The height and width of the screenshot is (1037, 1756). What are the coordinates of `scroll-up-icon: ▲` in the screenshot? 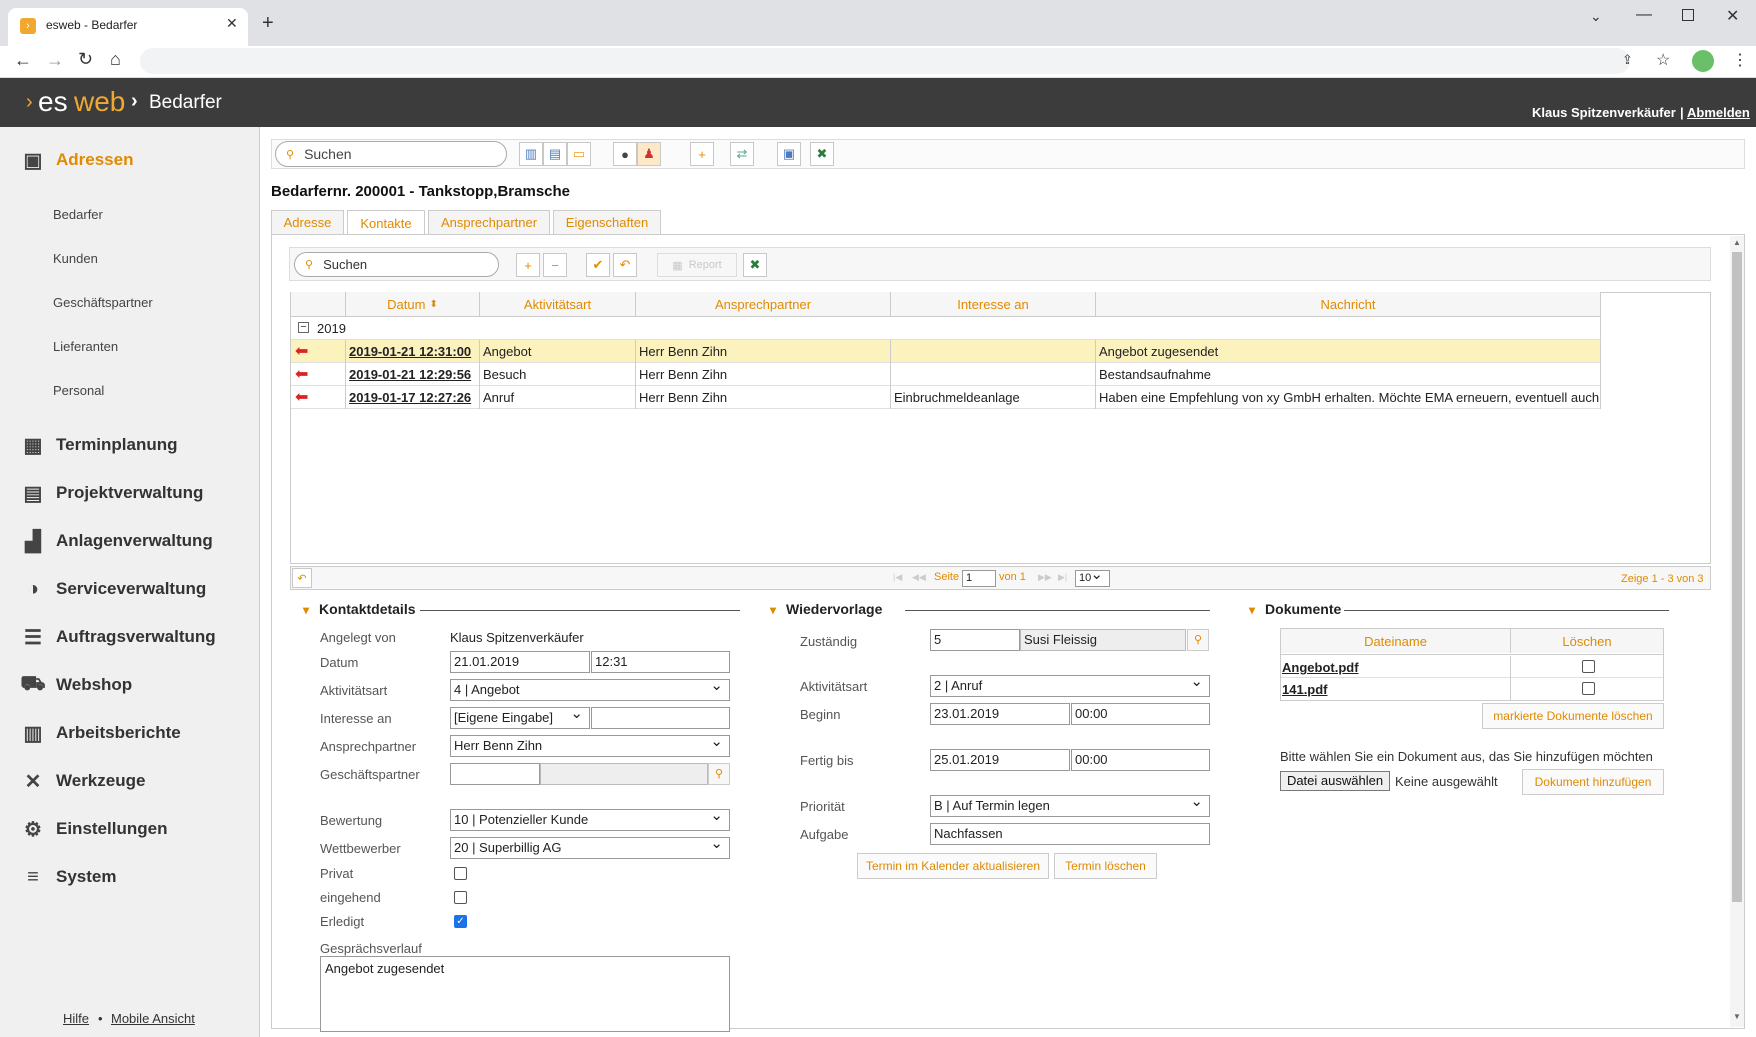 It's located at (1737, 242).